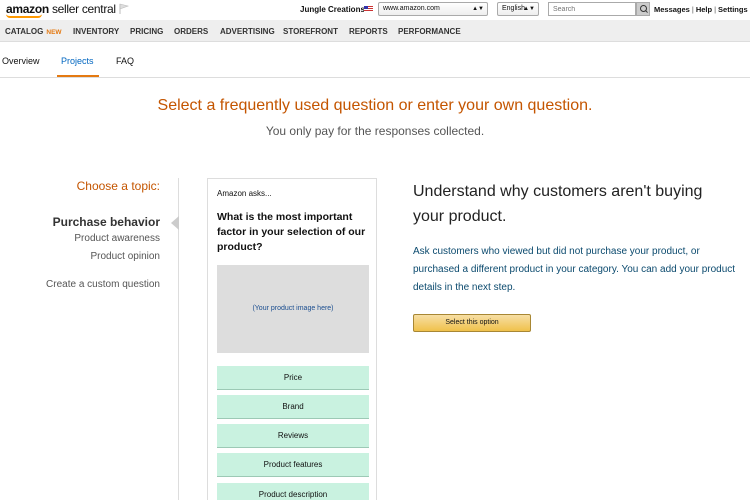 This screenshot has width=750, height=500. Describe the element at coordinates (429, 31) in the screenshot. I see `nav-performance: PERFORMANCE` at that location.